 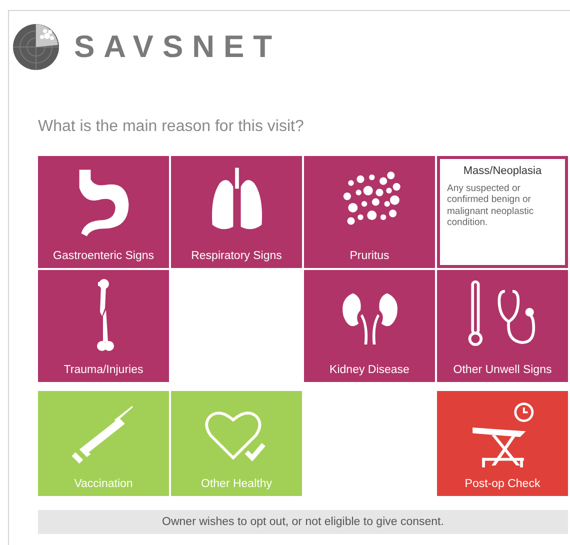 I want to click on opt-out-button: Owner wishes to opt out, or not eligible to give consent., so click(x=303, y=522).